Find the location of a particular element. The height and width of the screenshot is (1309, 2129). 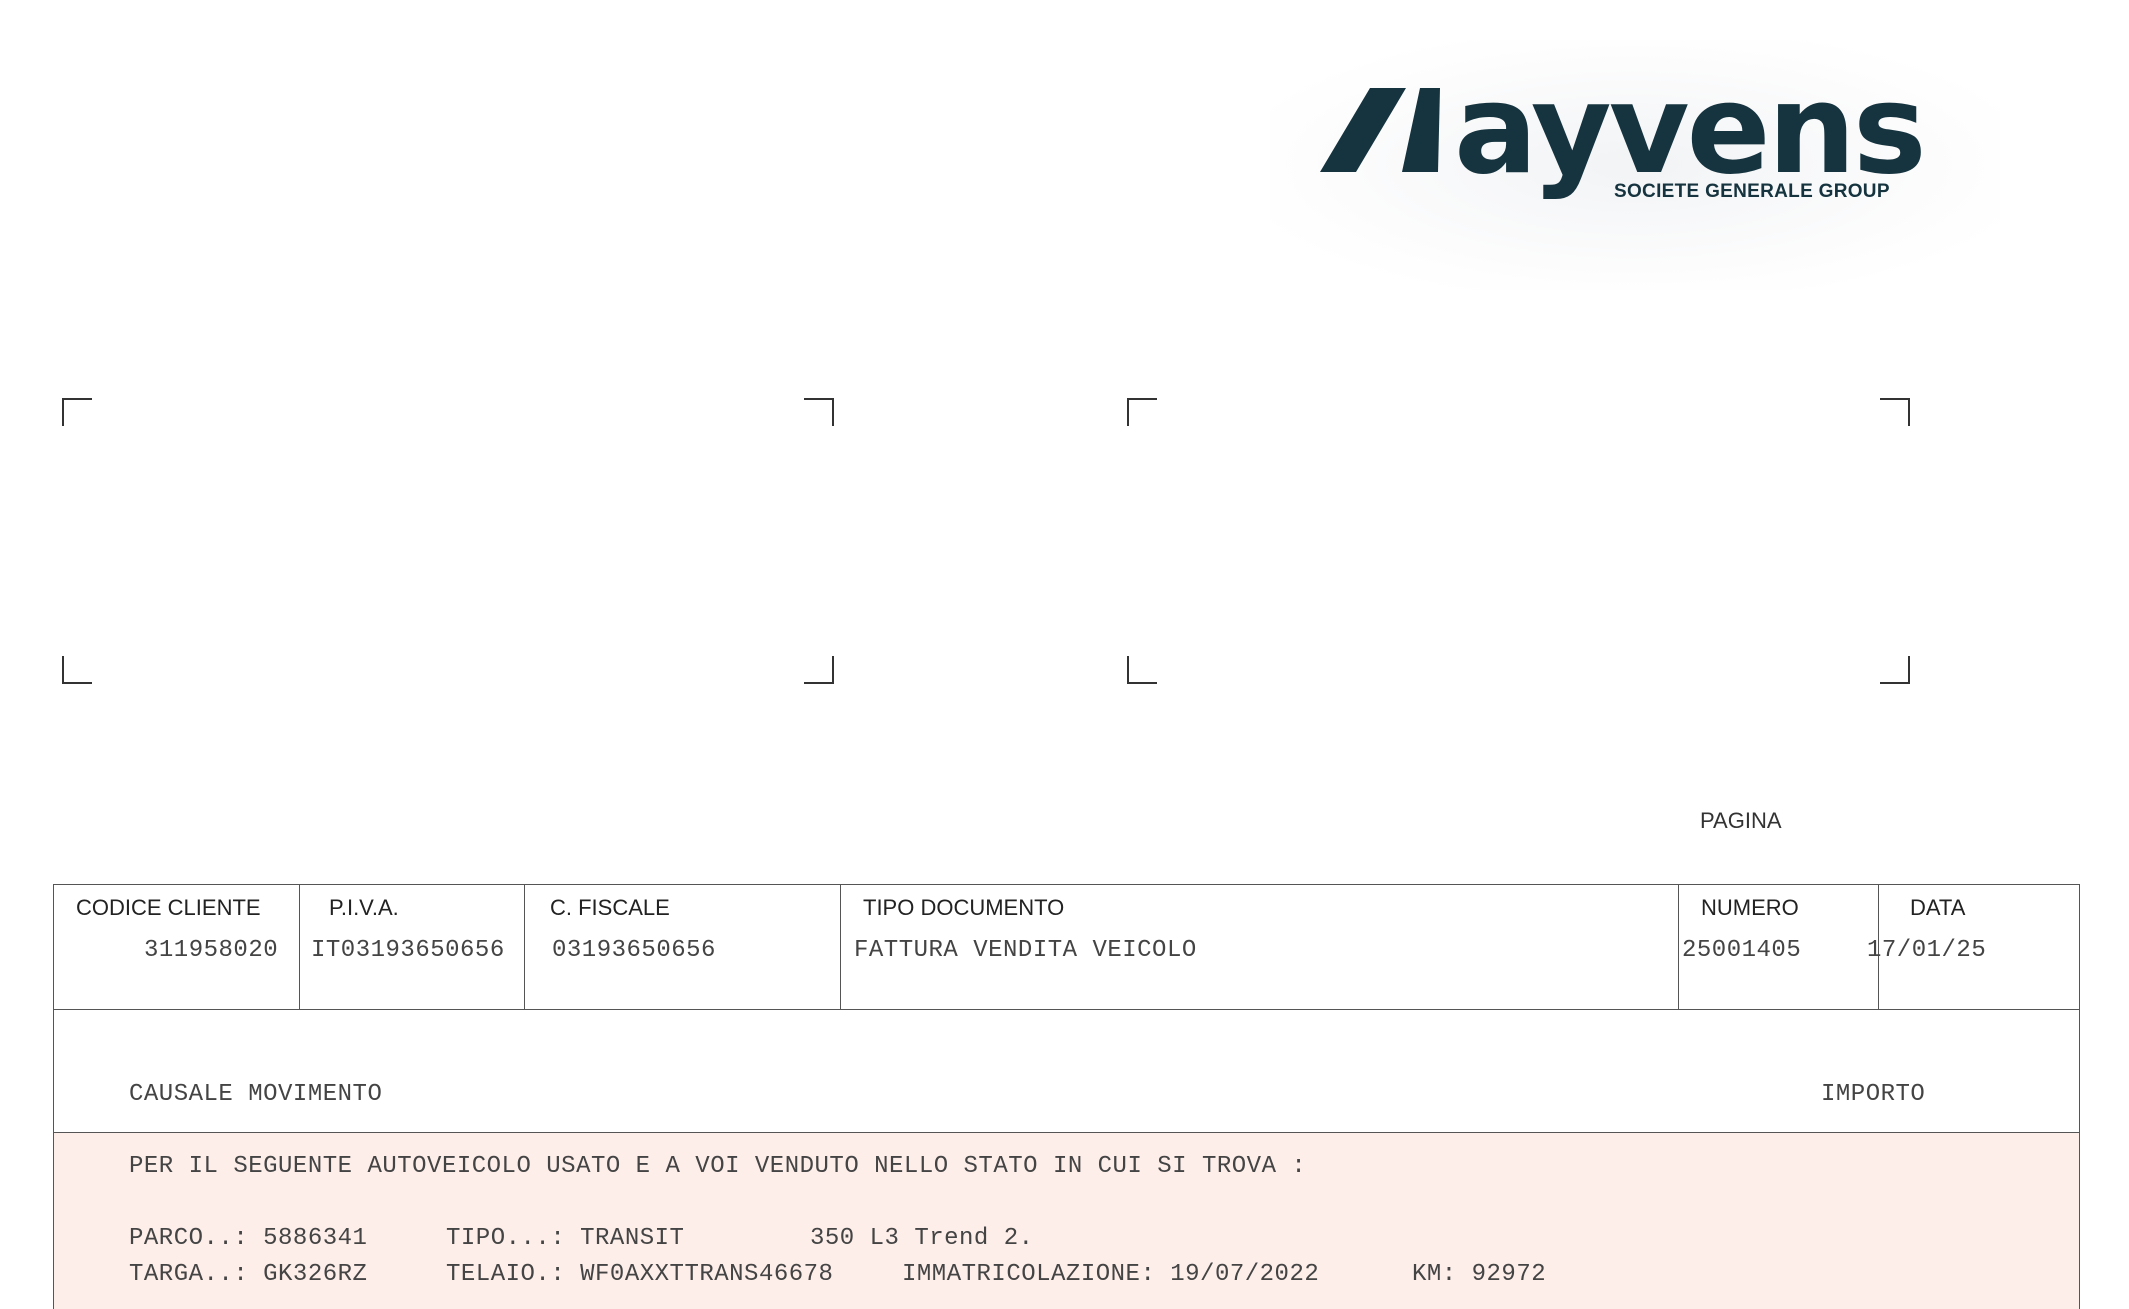

codice-cliente-label: CODICE CLIENTE is located at coordinates (168, 907).